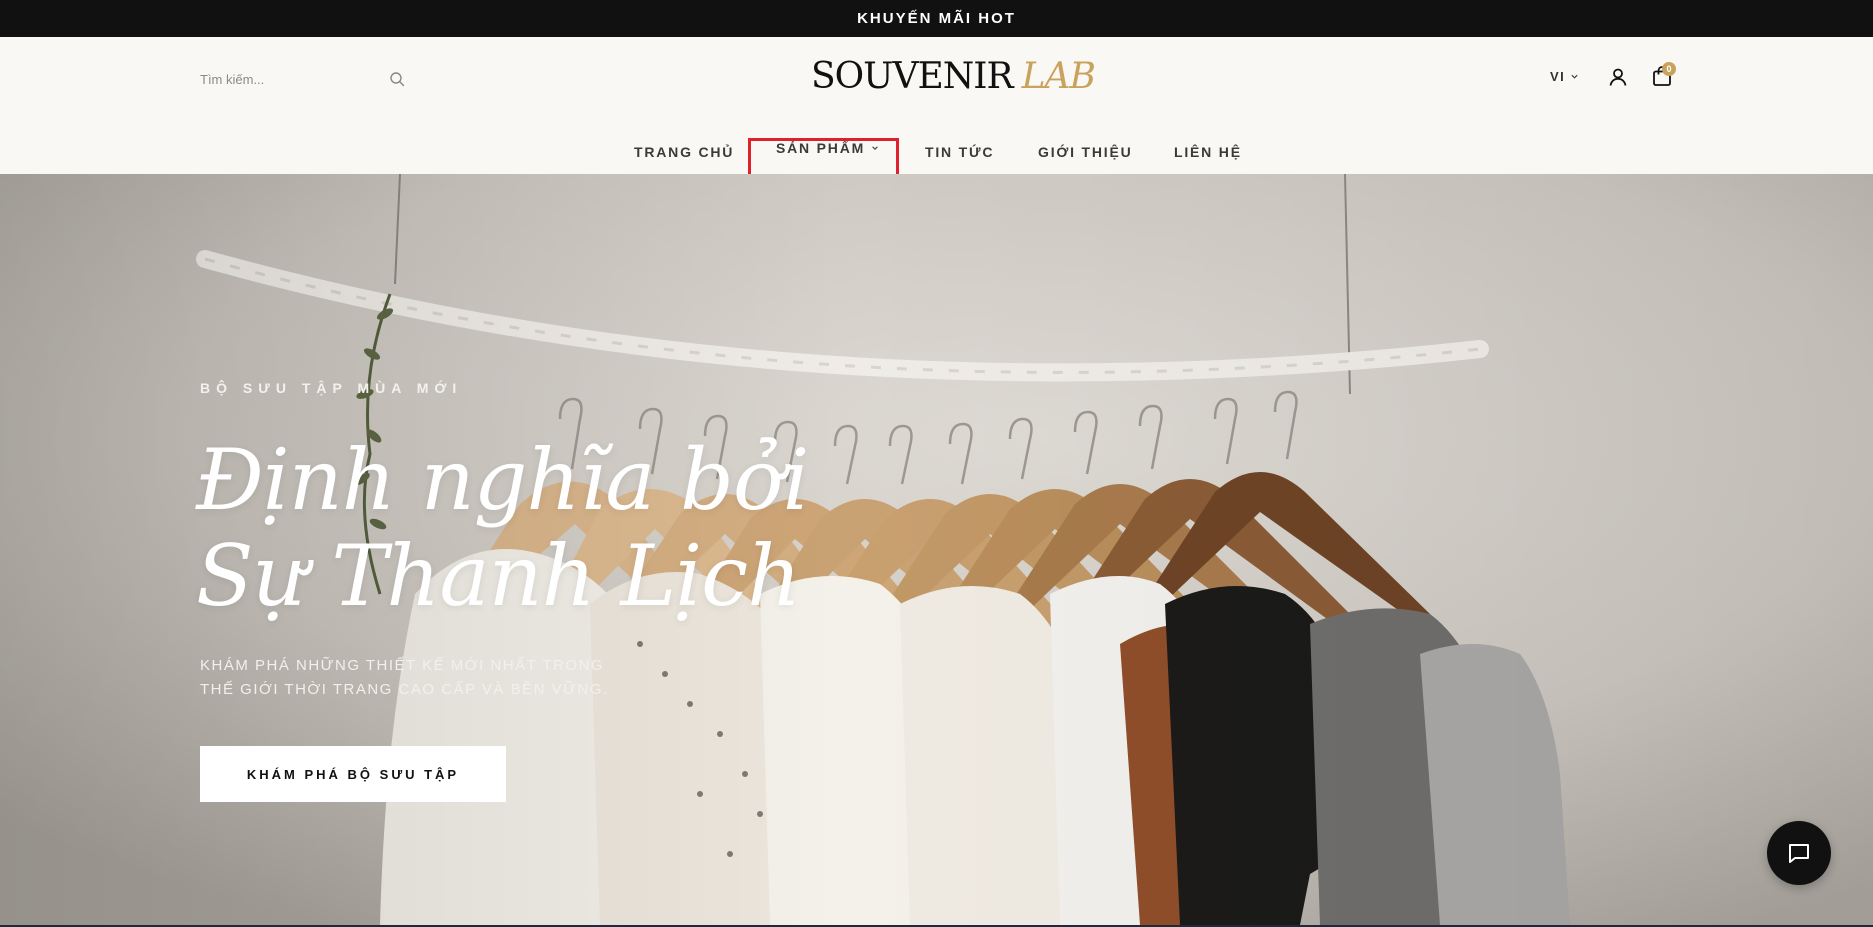 Image resolution: width=1873 pixels, height=927 pixels. What do you see at coordinates (353, 774) in the screenshot?
I see `explore-collection-button: KHÁM PHÁ BỘ SƯU TẬP` at bounding box center [353, 774].